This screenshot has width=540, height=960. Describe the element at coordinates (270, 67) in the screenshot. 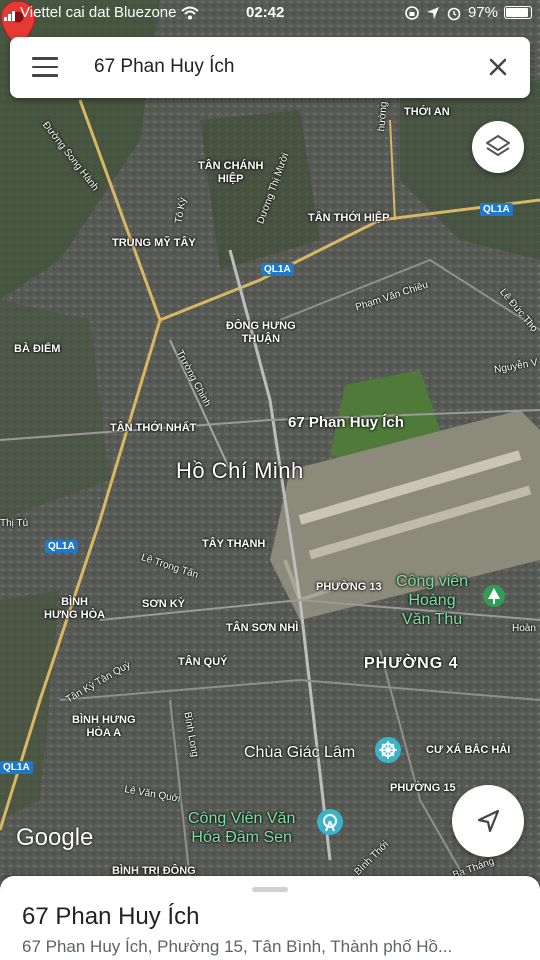

I see `search-bar: 67 Phan Huy Ích` at that location.